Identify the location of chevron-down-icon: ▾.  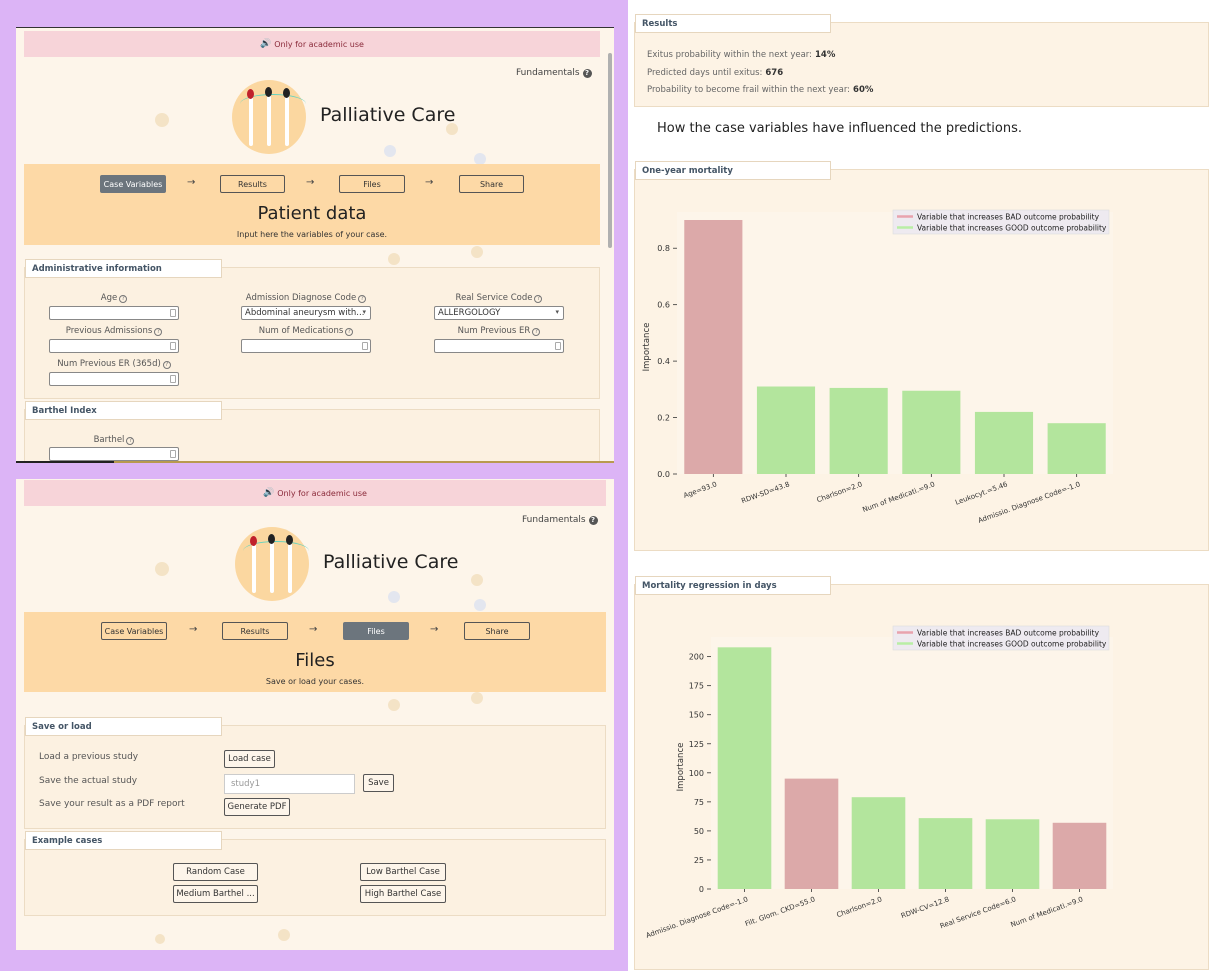
(364, 312).